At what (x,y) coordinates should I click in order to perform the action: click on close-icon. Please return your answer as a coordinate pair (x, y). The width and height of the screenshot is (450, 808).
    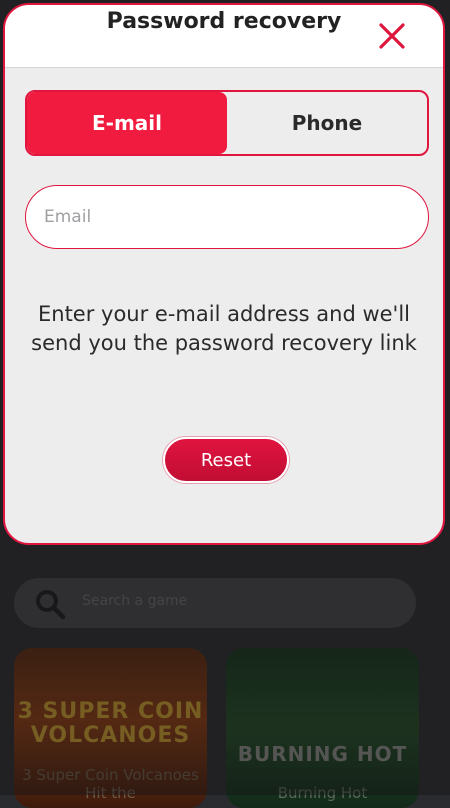
    Looking at the image, I should click on (392, 36).